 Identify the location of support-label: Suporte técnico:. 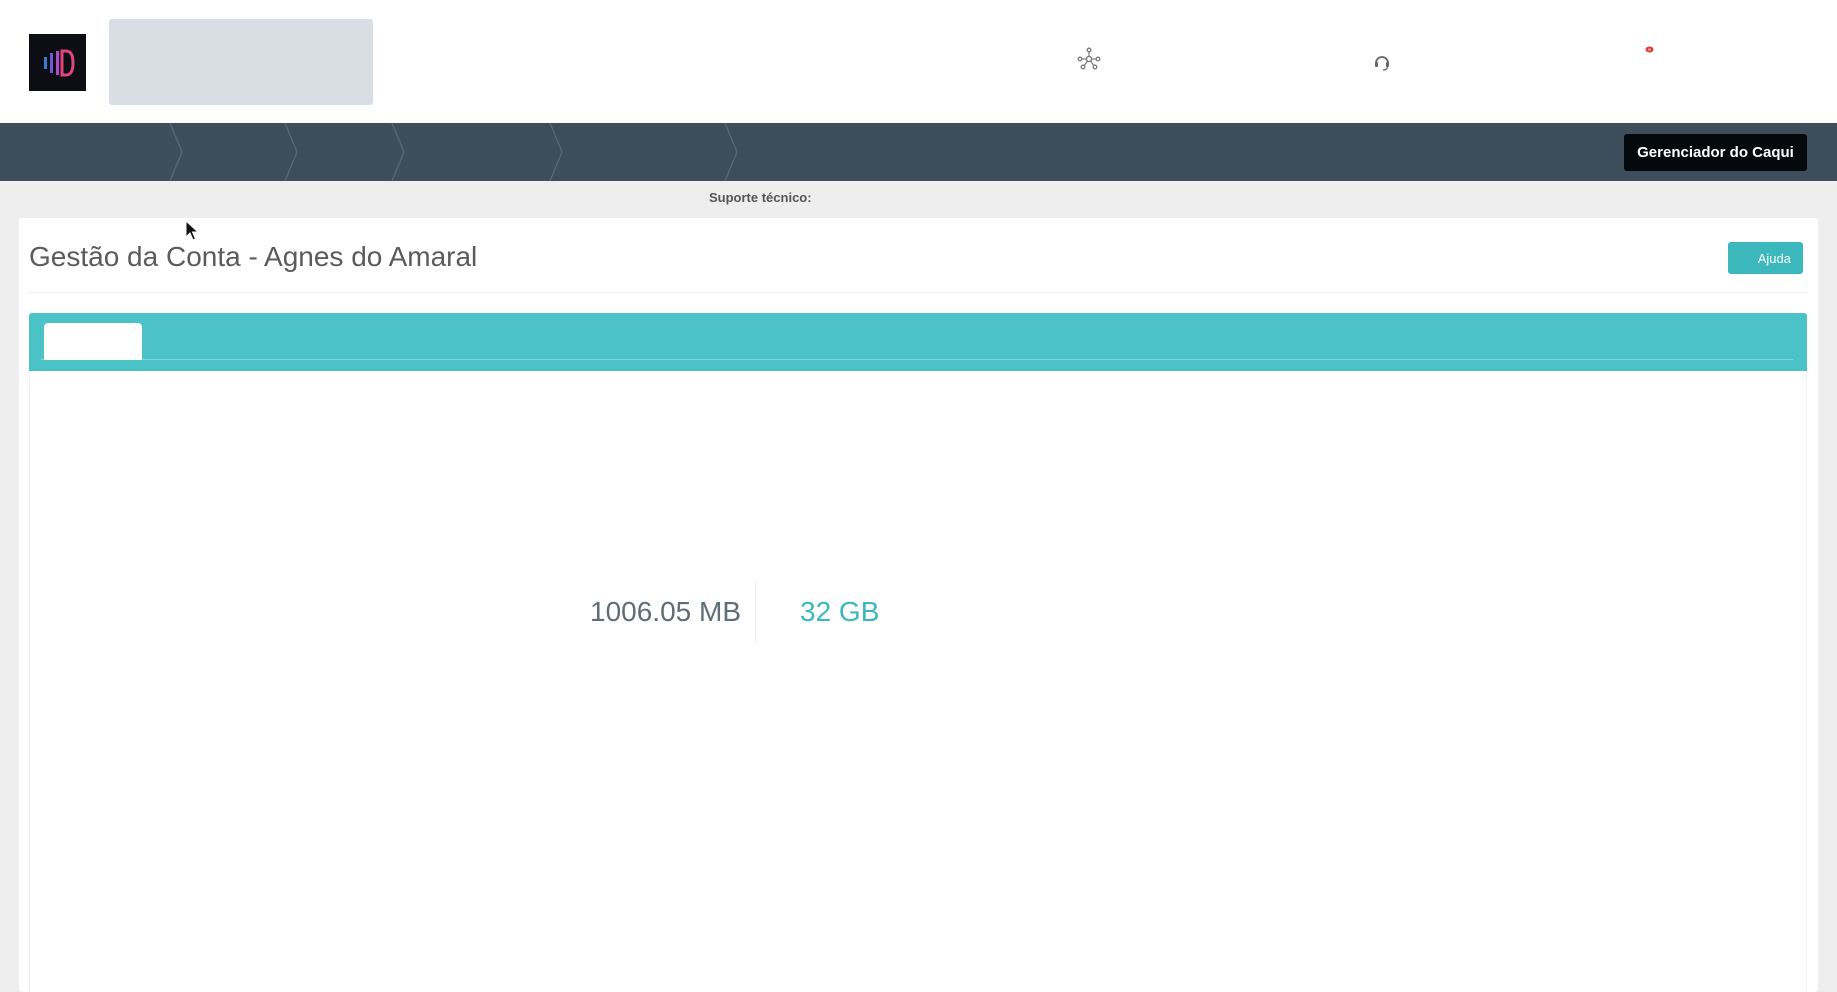
(760, 197).